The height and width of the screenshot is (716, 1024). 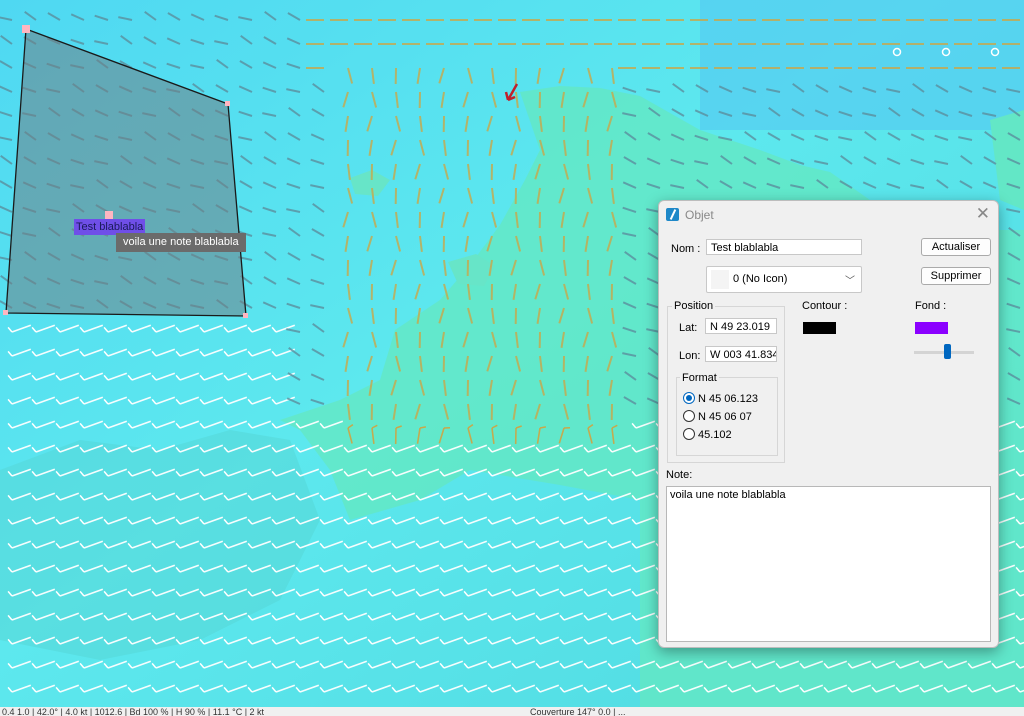 I want to click on format-option-dm: N 45 06.123, so click(x=720, y=399).